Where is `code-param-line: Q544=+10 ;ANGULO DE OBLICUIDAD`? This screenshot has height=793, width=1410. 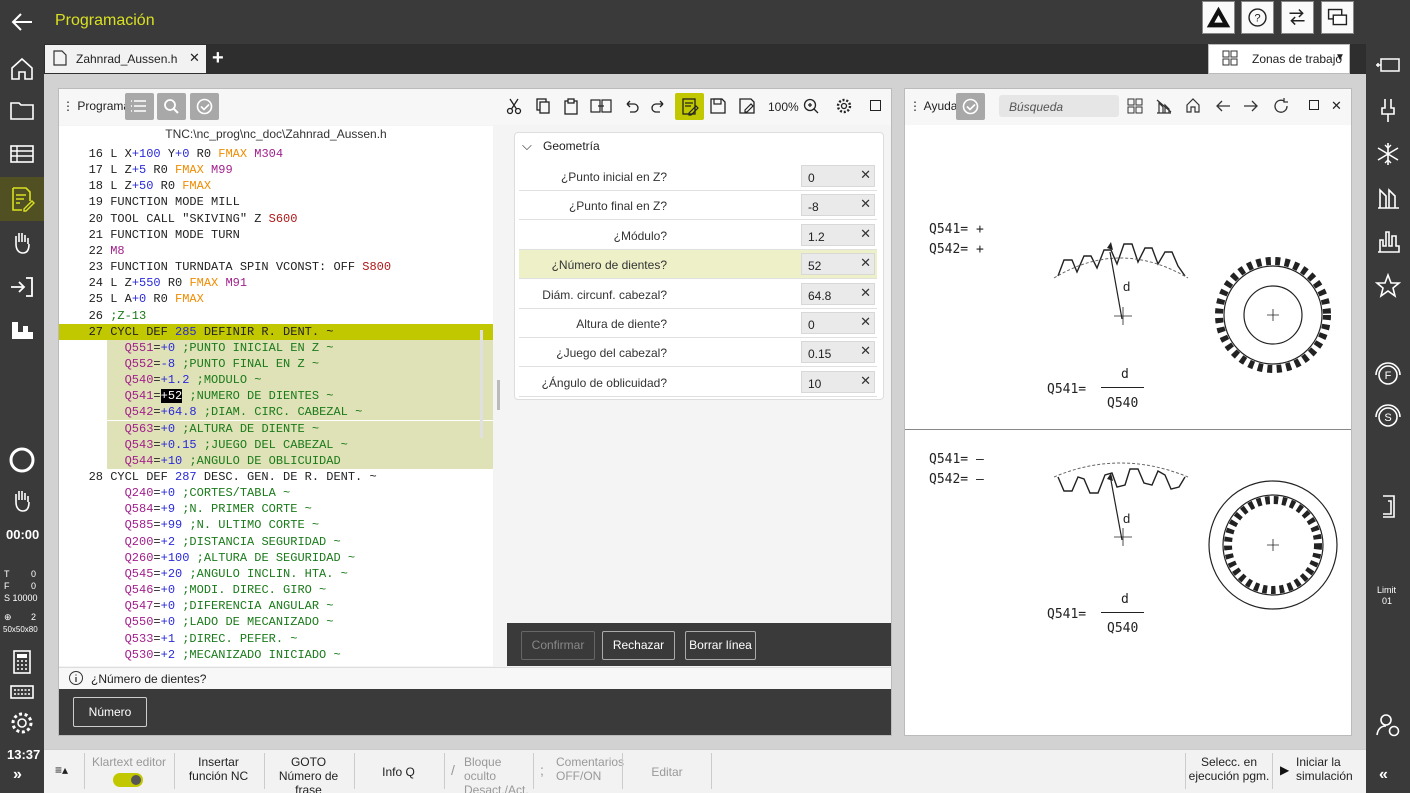
code-param-line: Q544=+10 ;ANGULO DE OBLICUIDAD is located at coordinates (276, 460).